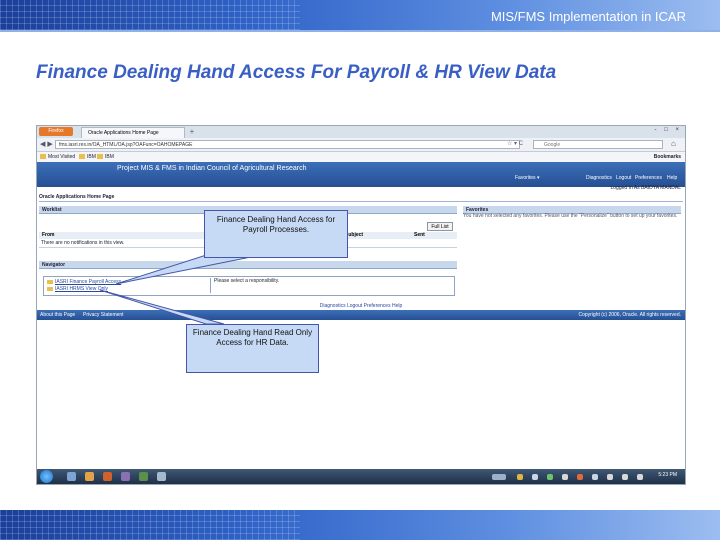  Describe the element at coordinates (361, 201) in the screenshot. I see `divider` at that location.